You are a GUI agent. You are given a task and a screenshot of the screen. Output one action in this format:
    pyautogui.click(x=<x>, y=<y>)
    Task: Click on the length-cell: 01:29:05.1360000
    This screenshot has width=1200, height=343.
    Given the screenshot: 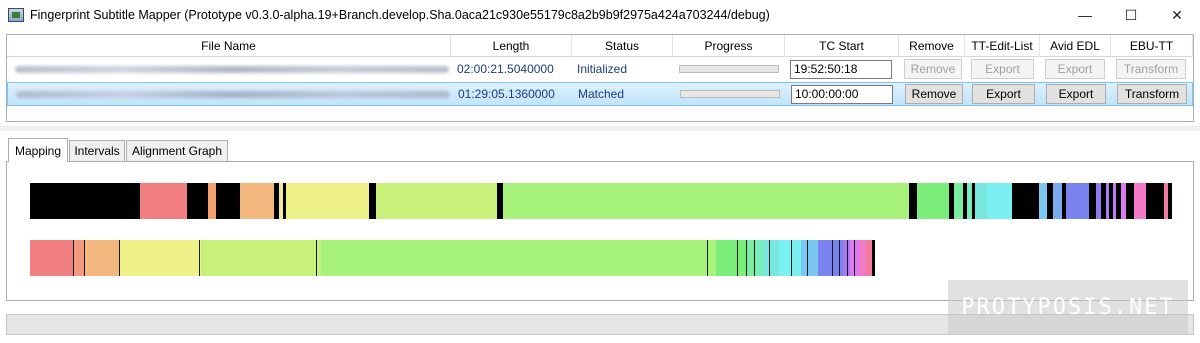 What is the action you would take?
    pyautogui.click(x=506, y=94)
    